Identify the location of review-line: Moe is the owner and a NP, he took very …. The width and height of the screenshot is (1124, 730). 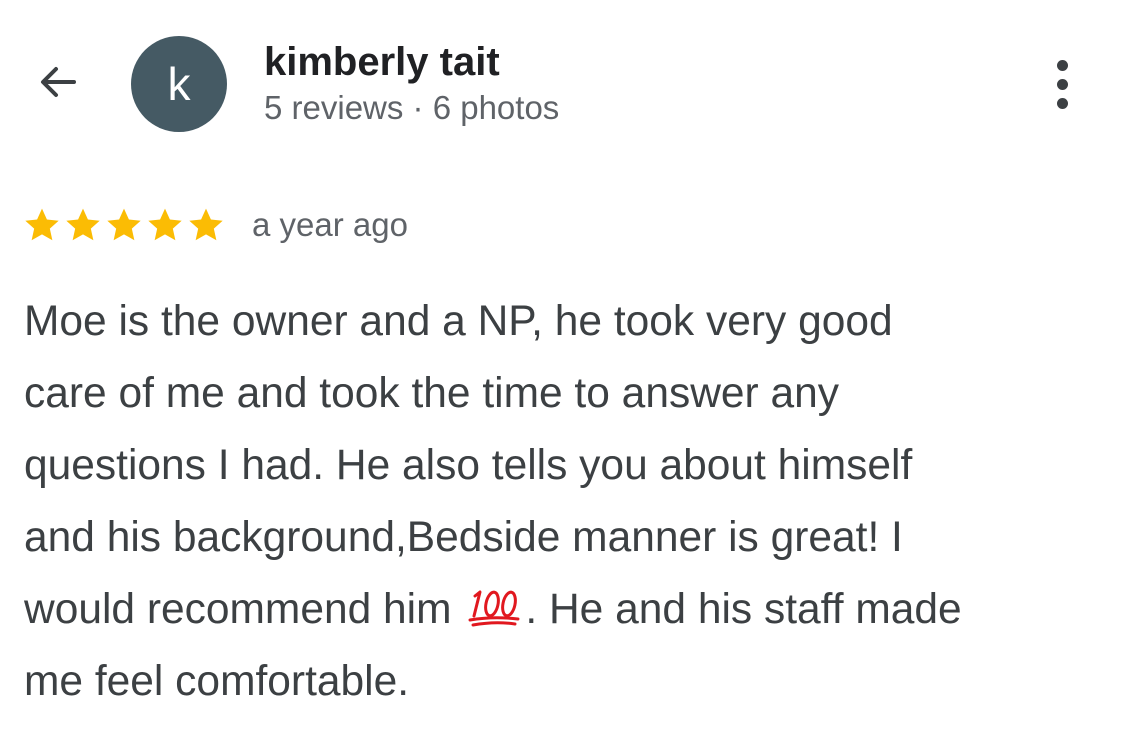
(458, 321).